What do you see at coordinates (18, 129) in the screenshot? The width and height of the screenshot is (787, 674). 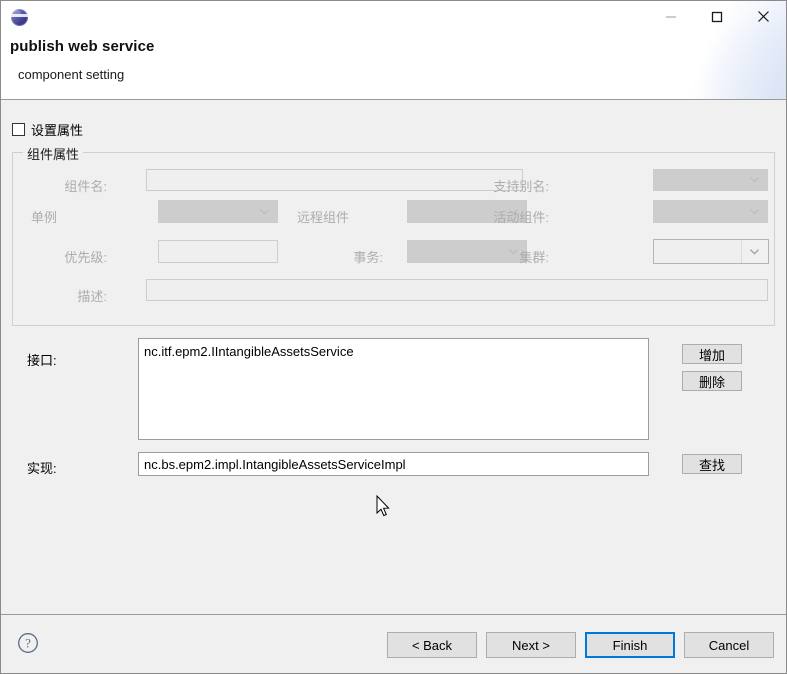 I see `checkbox-box` at bounding box center [18, 129].